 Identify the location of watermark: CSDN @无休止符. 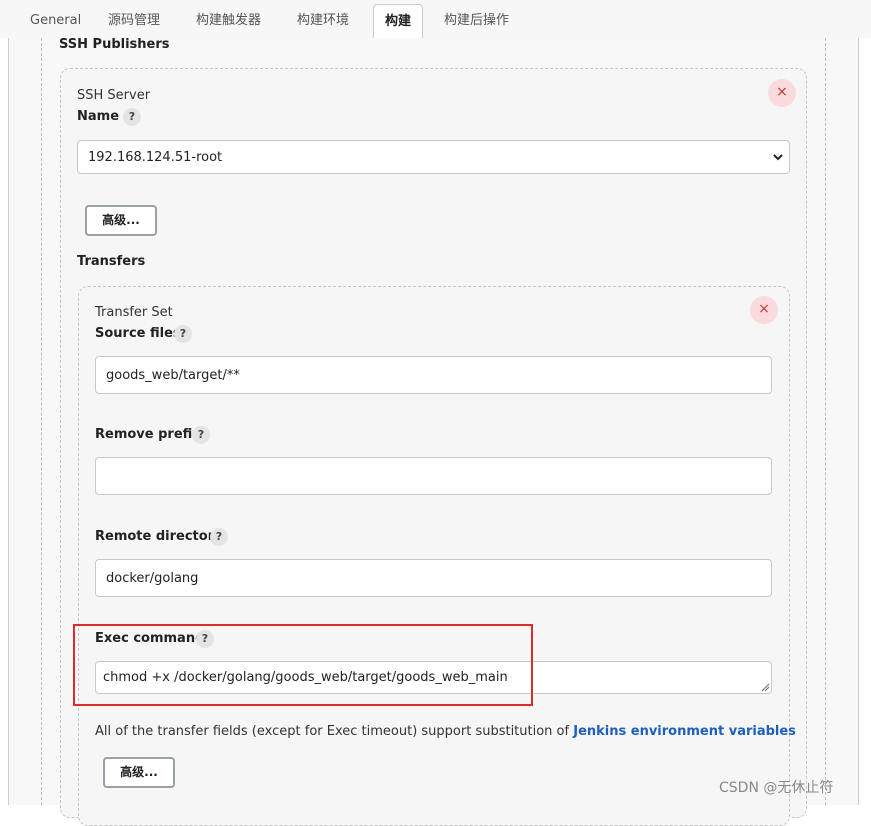
(776, 788).